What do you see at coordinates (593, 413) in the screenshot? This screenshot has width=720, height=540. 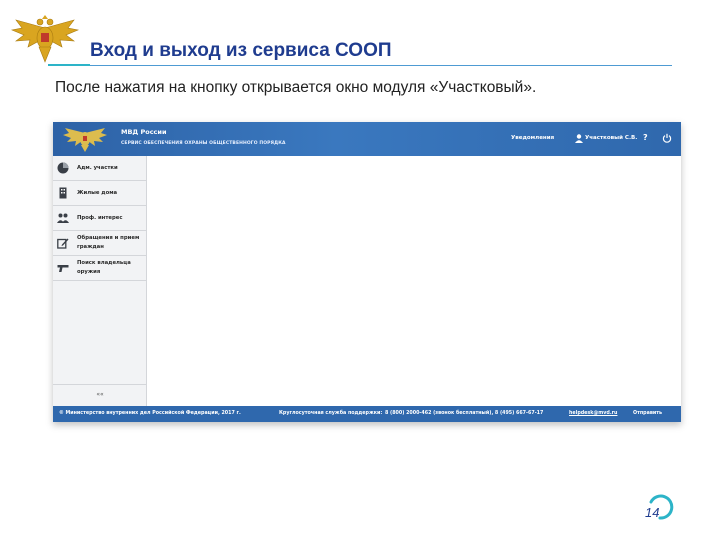 I see `footer-email-link: helpdesk@mvd.ru` at bounding box center [593, 413].